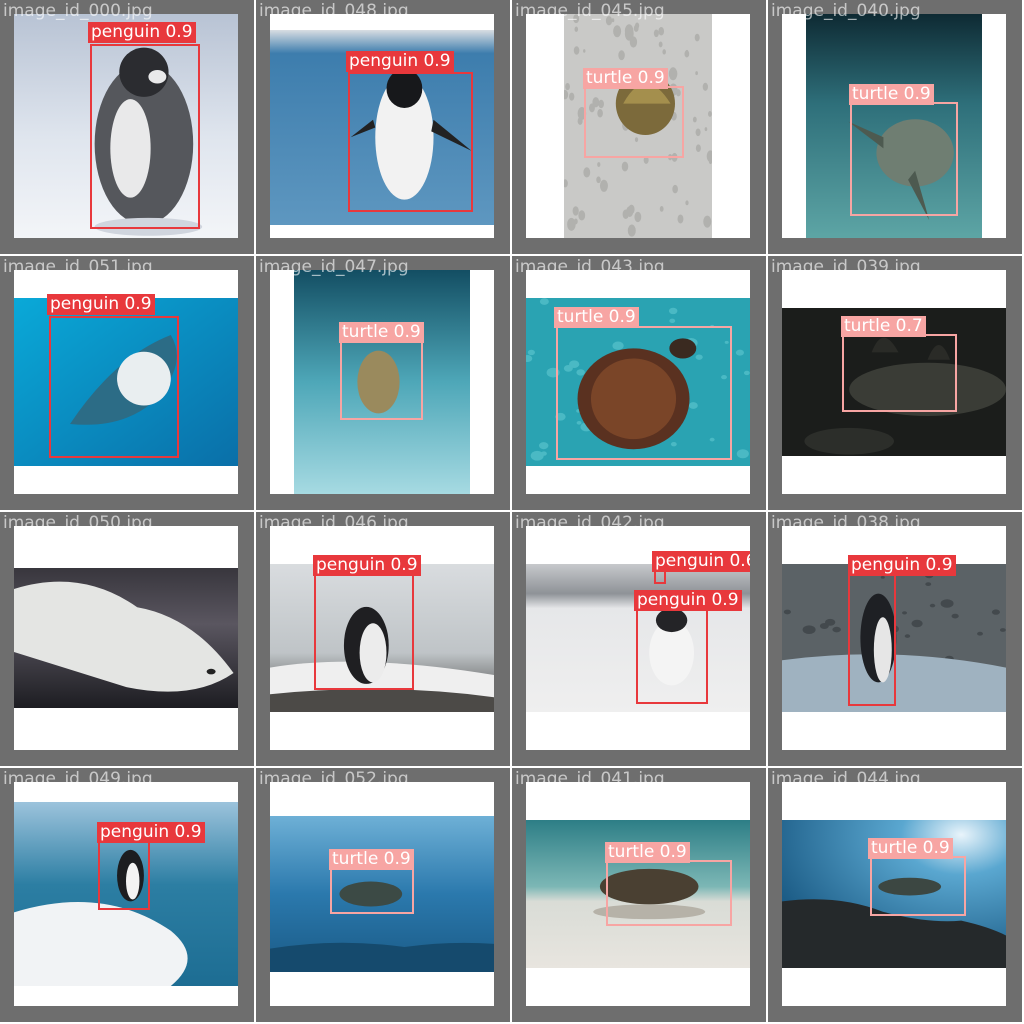 The image size is (1024, 1024). What do you see at coordinates (78, 779) in the screenshot?
I see `image-filename: image_id_049.jpg` at bounding box center [78, 779].